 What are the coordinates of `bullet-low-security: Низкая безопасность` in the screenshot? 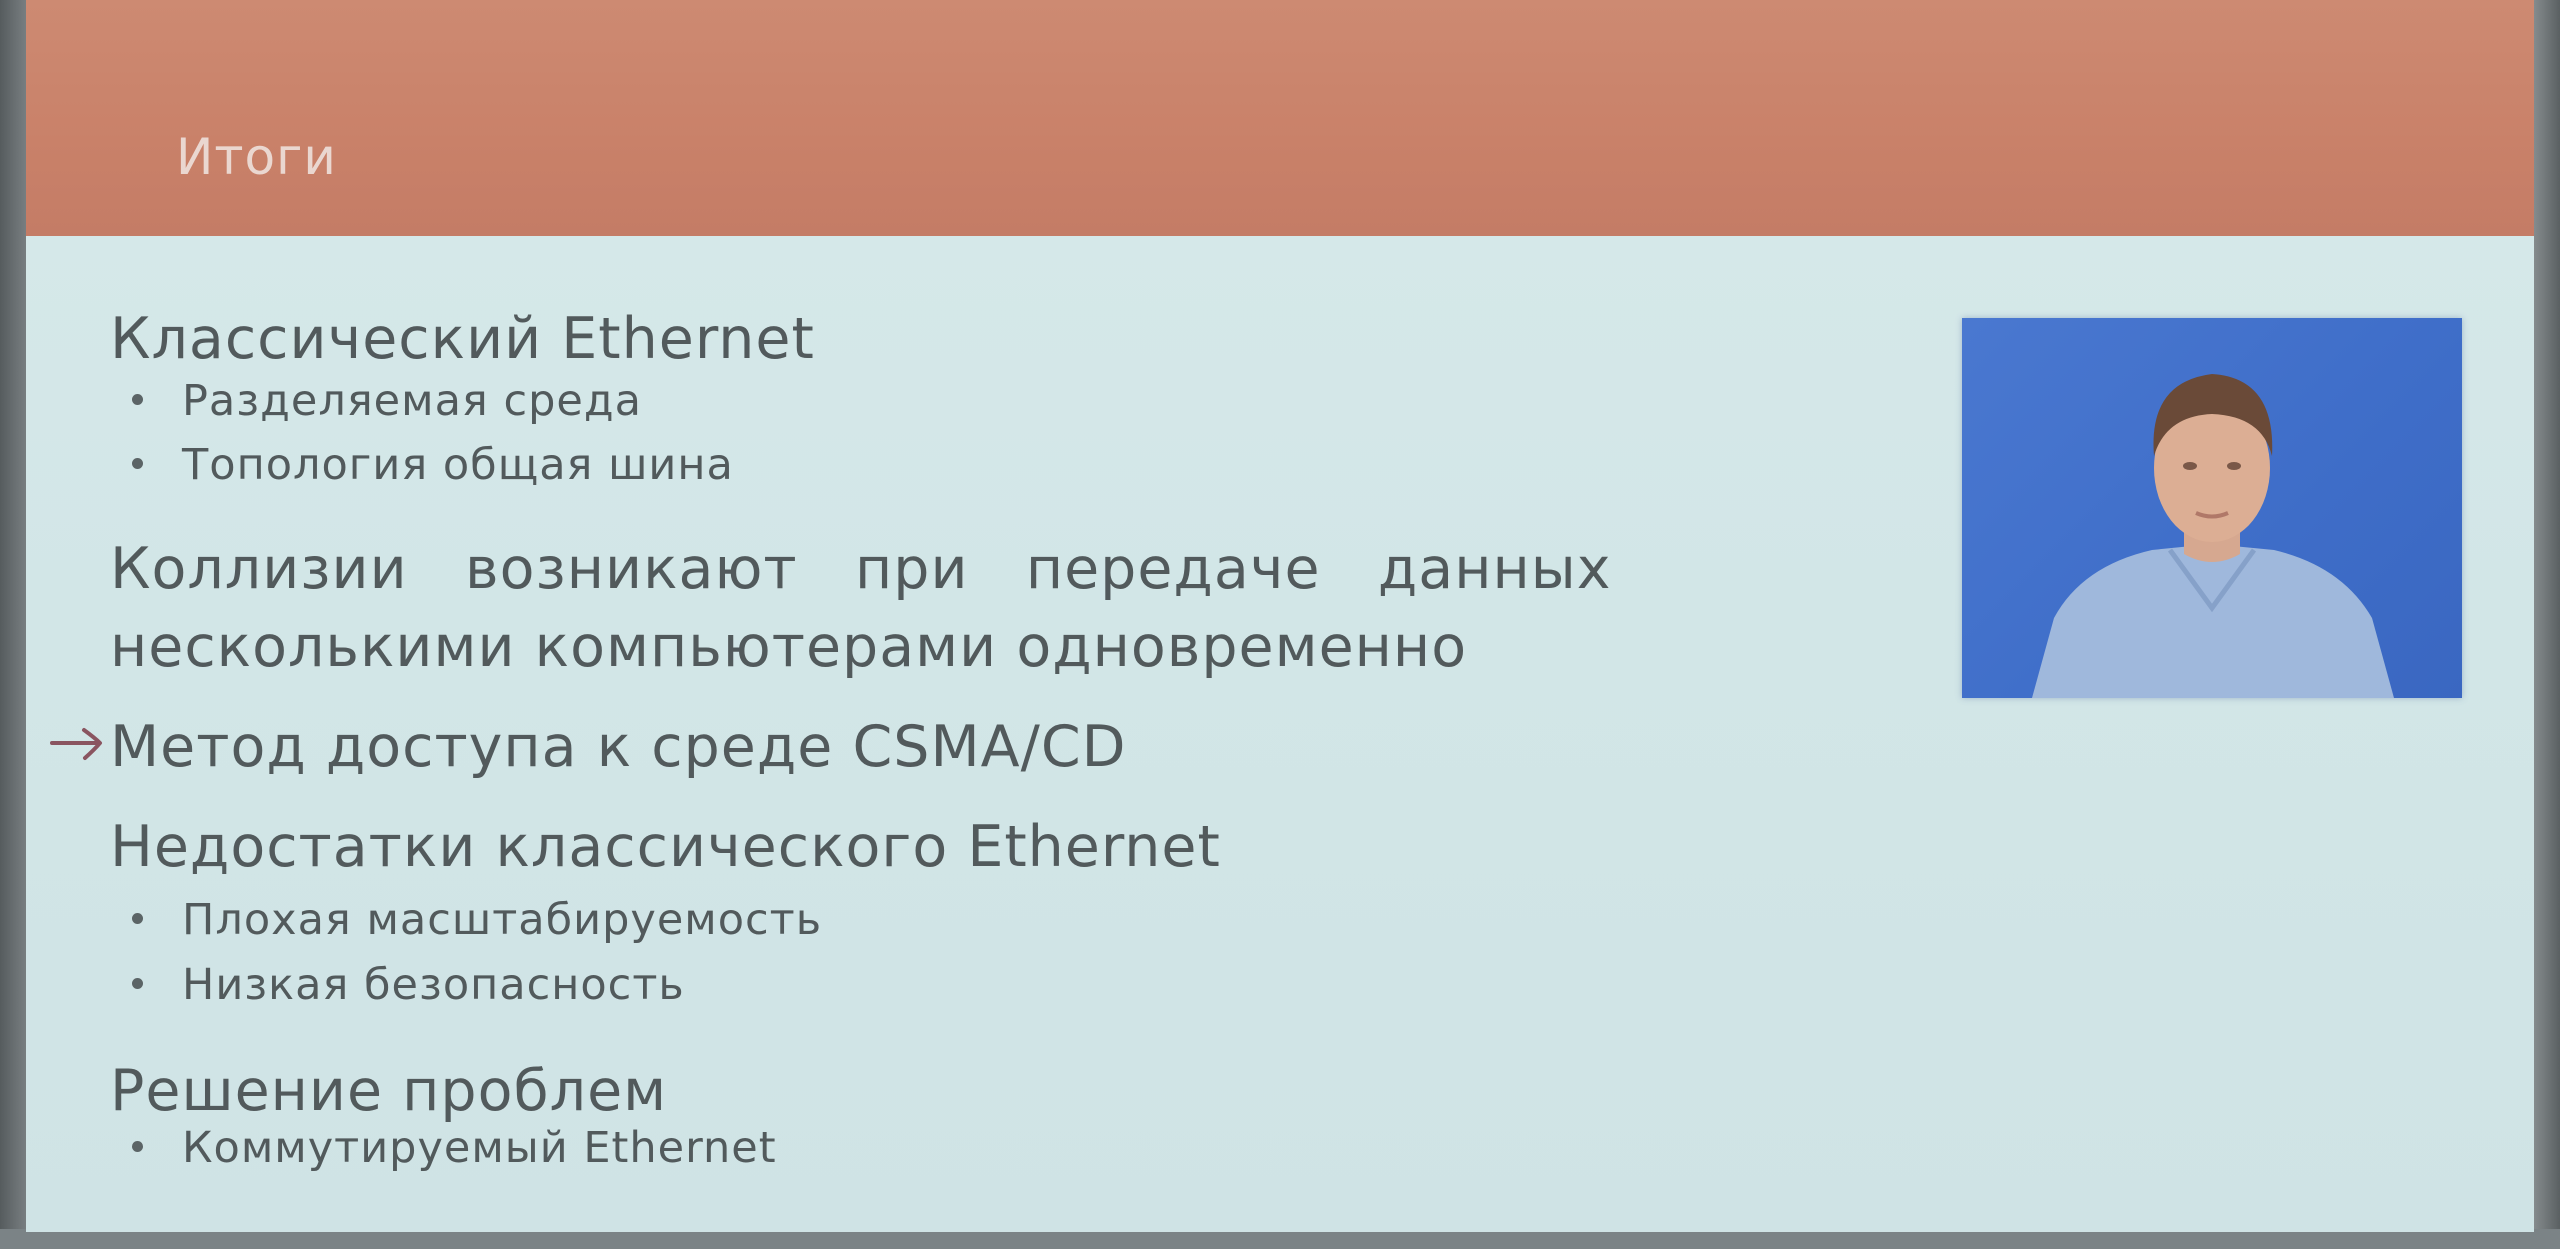 It's located at (397, 985).